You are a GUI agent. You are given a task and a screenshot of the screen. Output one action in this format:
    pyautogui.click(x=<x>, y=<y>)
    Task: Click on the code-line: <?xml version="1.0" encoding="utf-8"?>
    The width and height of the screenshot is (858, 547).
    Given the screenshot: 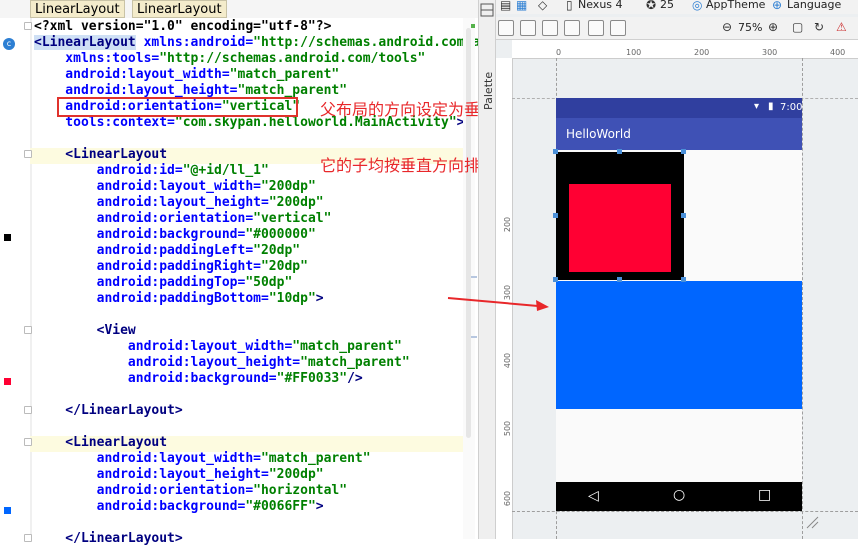 What is the action you would take?
    pyautogui.click(x=182, y=27)
    